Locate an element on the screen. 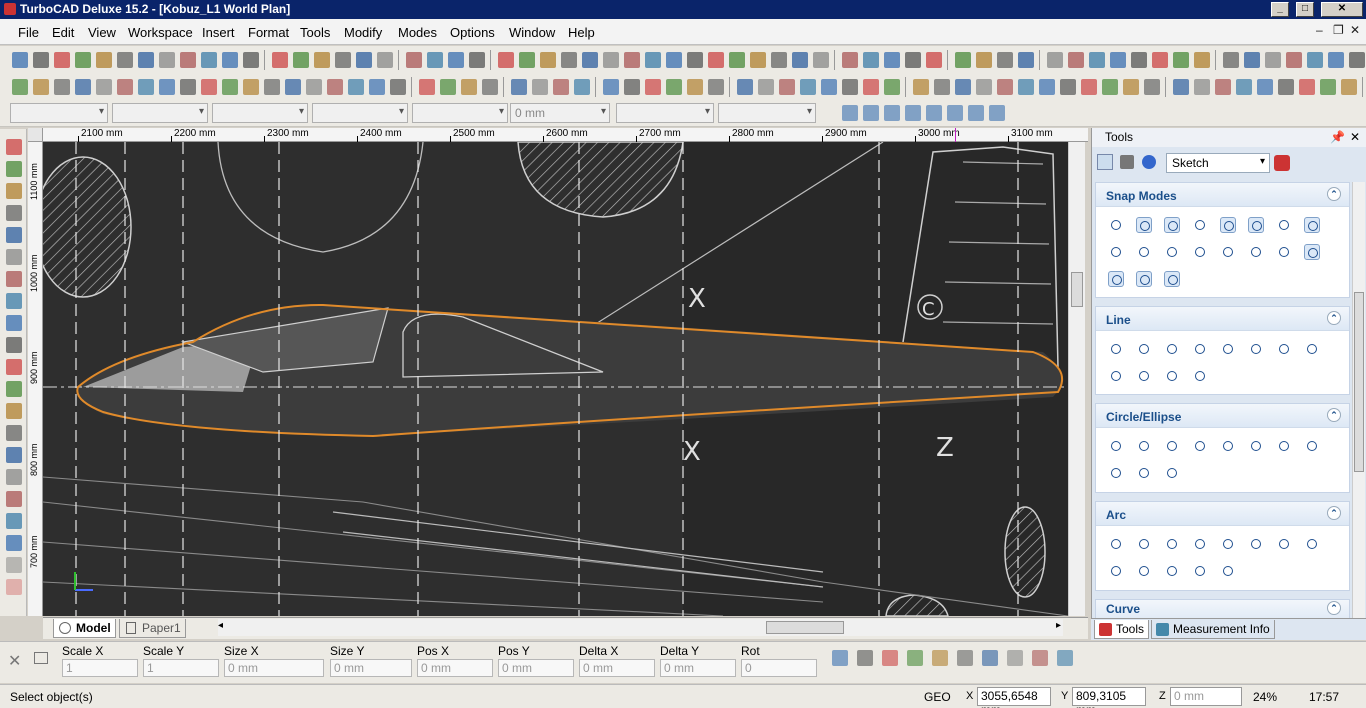 The image size is (1366, 708). panel-tab-tools: Tools is located at coordinates (1122, 629).